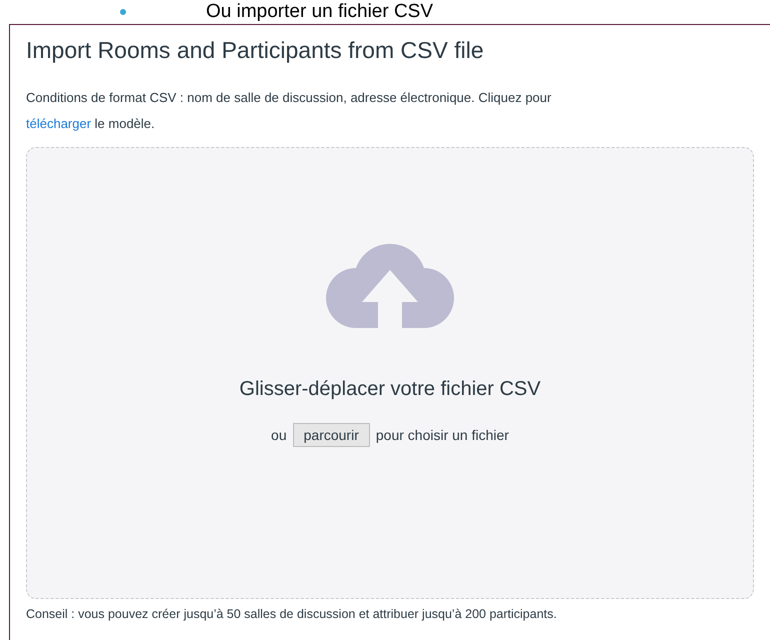  Describe the element at coordinates (289, 111) in the screenshot. I see `instructions-text: Conditions de format CSV : nom de salle de discussion, adresse électronique. Cliquez pour télécharger le modèle.` at that location.